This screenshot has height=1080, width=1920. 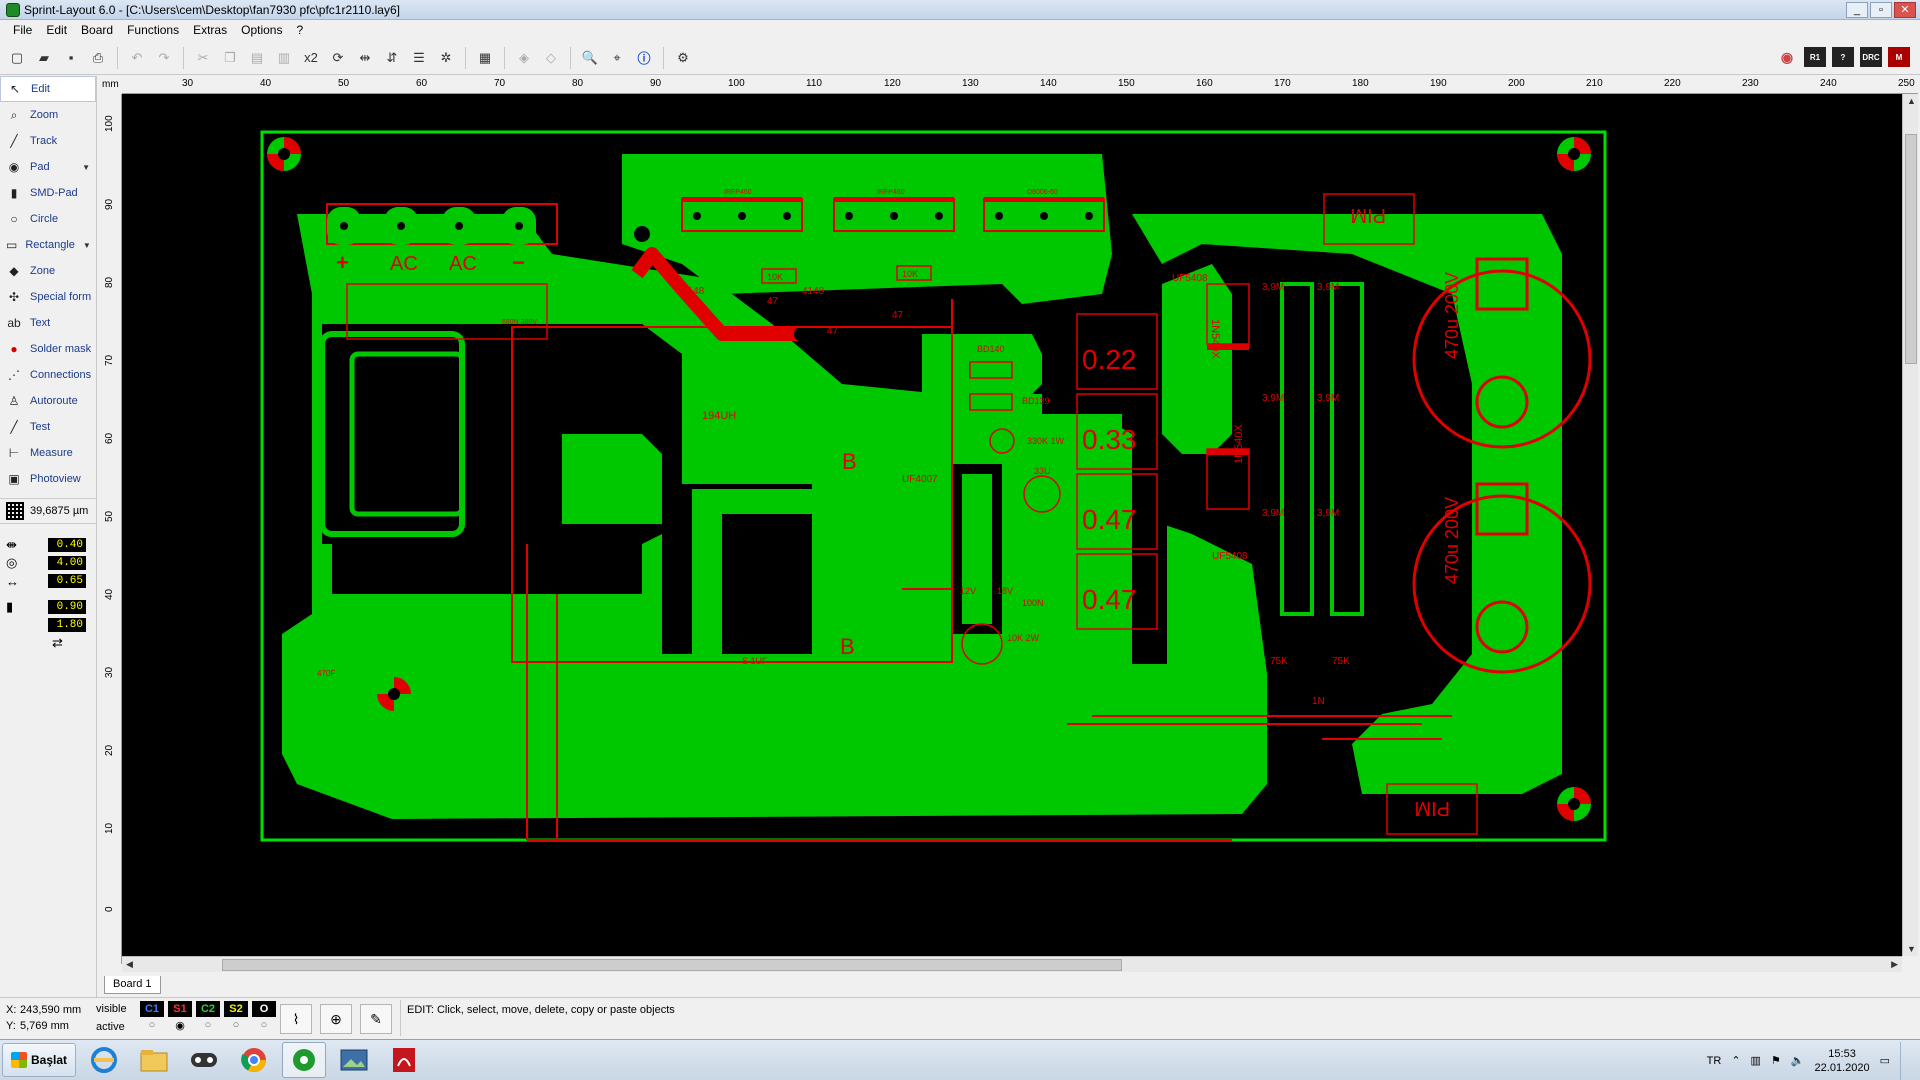 What do you see at coordinates (1885, 1060) in the screenshot?
I see `notification-icon: ▭` at bounding box center [1885, 1060].